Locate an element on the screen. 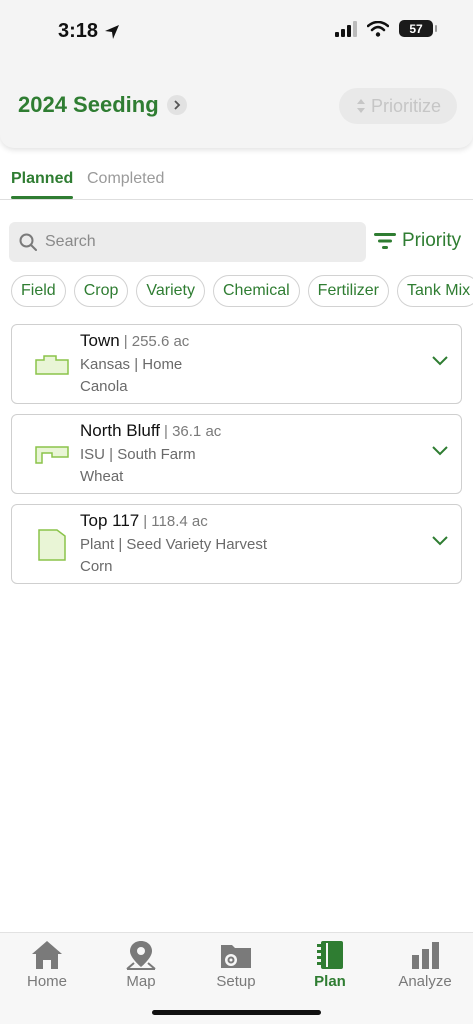  field-card-text: Town | 255.6 ac Kansas | Home Canola is located at coordinates (134, 363).